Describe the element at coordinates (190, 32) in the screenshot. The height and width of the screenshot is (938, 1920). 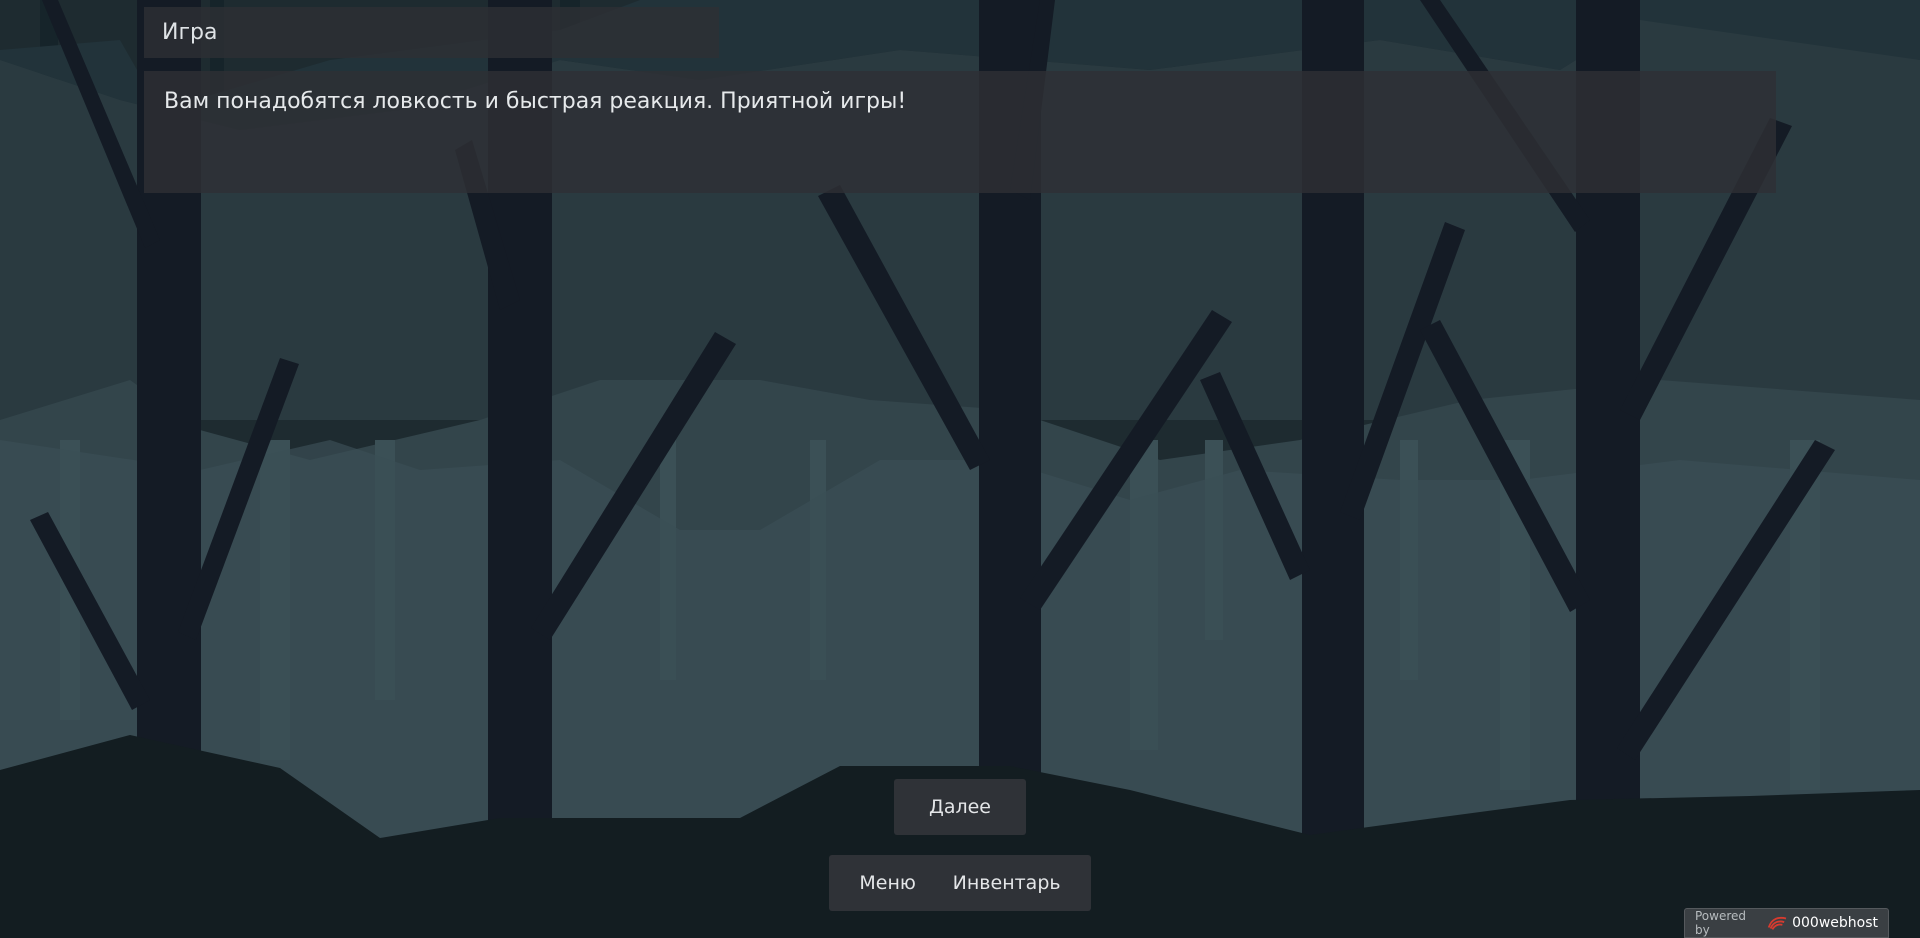
I see `game-title: Игра` at that location.